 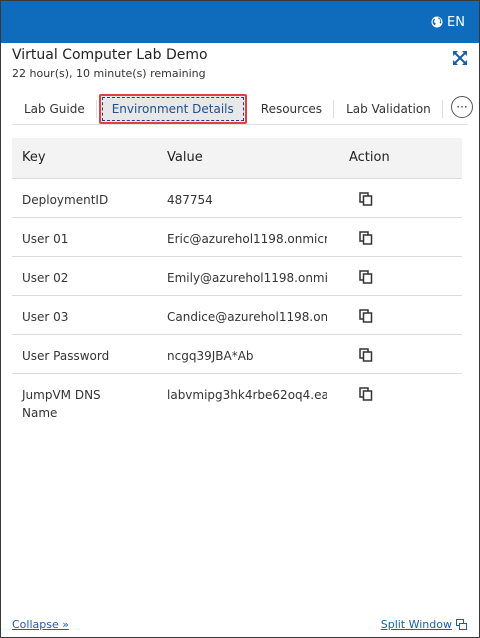 I want to click on table-row: User 01 Eric@azurehol1198.onmicros, so click(x=237, y=237).